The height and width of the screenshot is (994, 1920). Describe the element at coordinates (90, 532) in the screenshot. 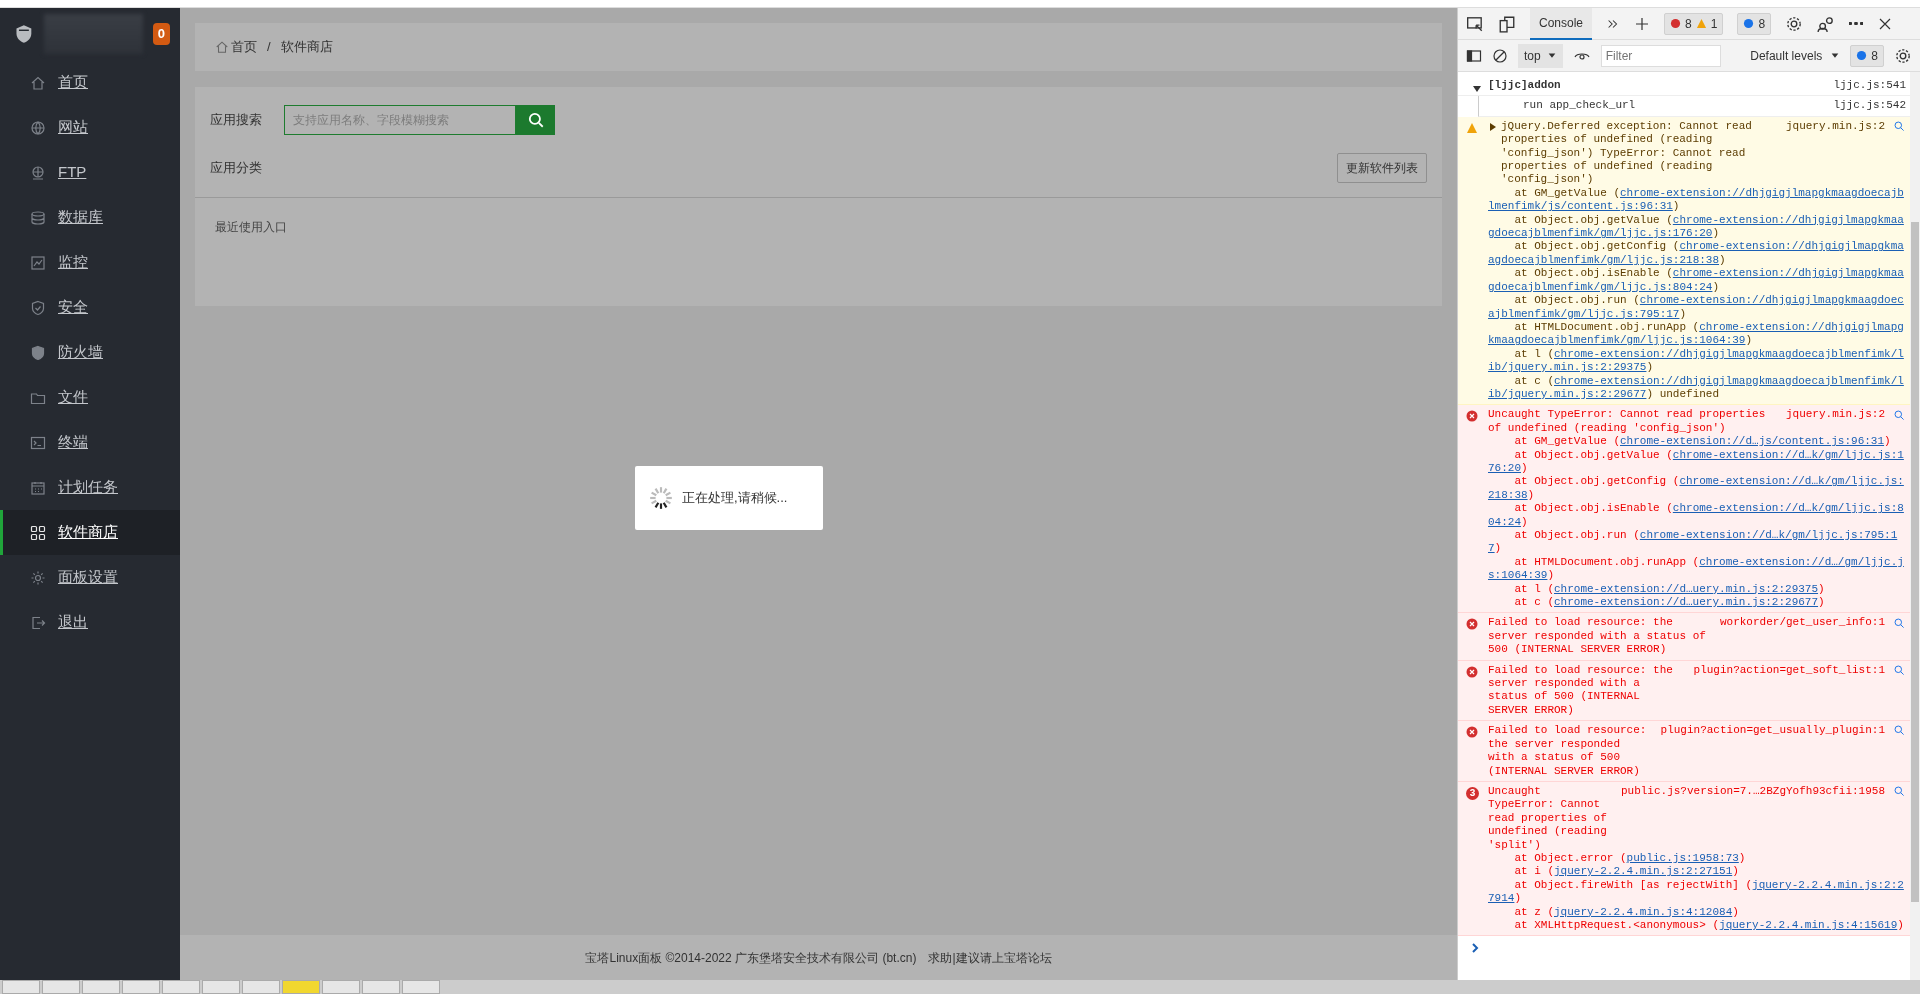

I see `sidebar-item: 软件商店` at that location.